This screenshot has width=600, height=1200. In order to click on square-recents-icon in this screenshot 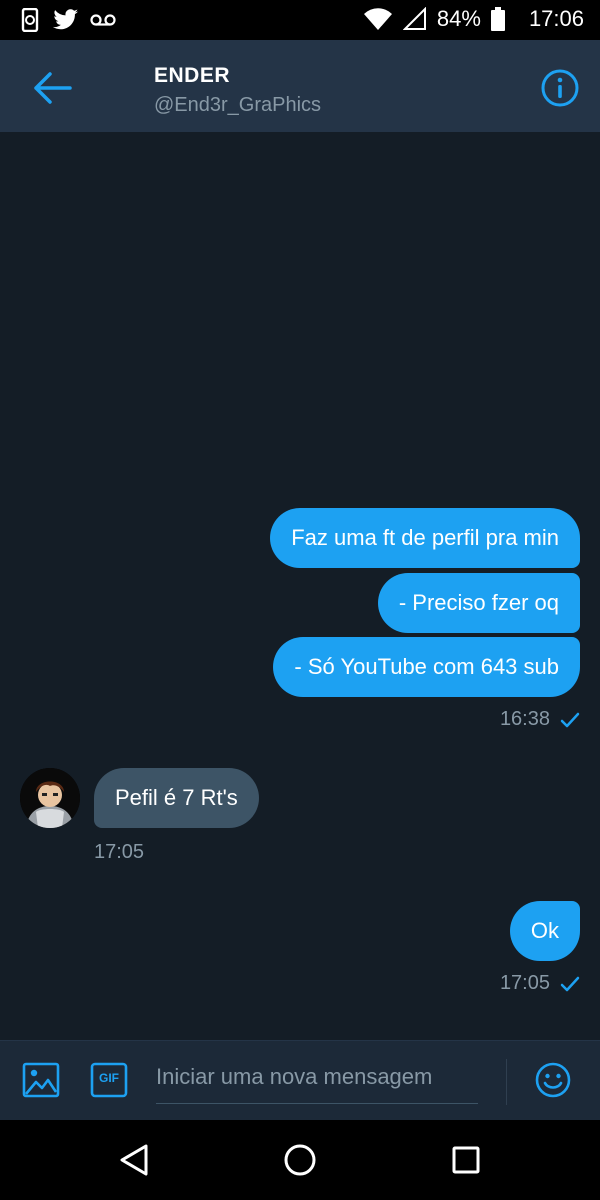, I will do `click(466, 1160)`.